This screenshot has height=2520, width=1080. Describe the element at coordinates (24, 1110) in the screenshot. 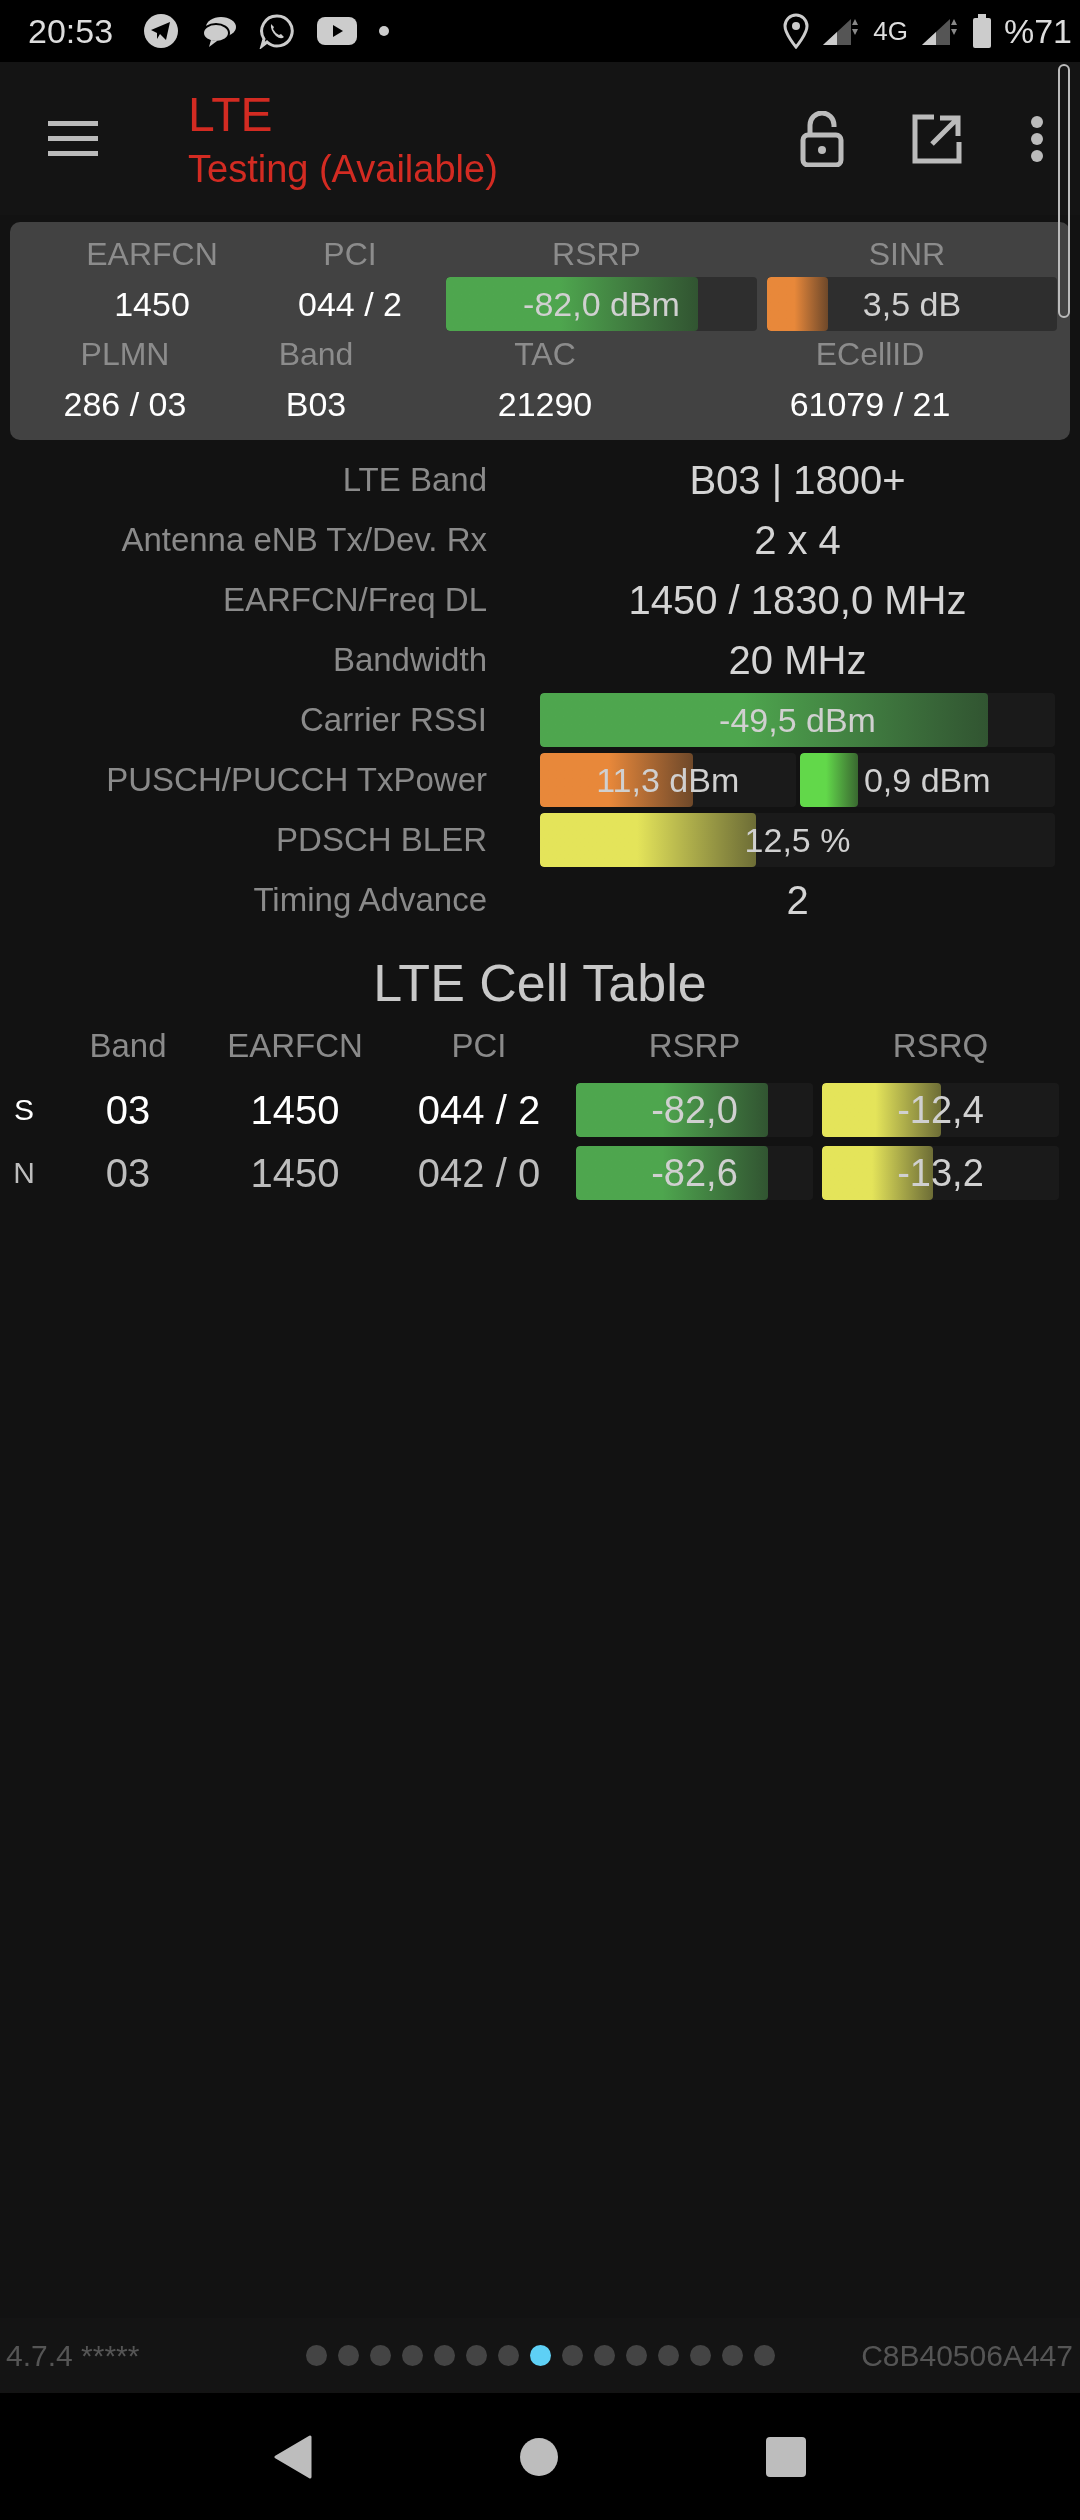

I see `cell-type: S` at that location.